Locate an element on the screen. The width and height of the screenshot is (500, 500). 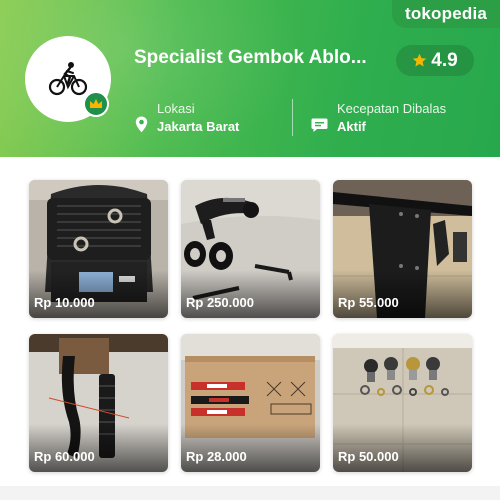
brand-logo: tokopedia is located at coordinates (446, 14).